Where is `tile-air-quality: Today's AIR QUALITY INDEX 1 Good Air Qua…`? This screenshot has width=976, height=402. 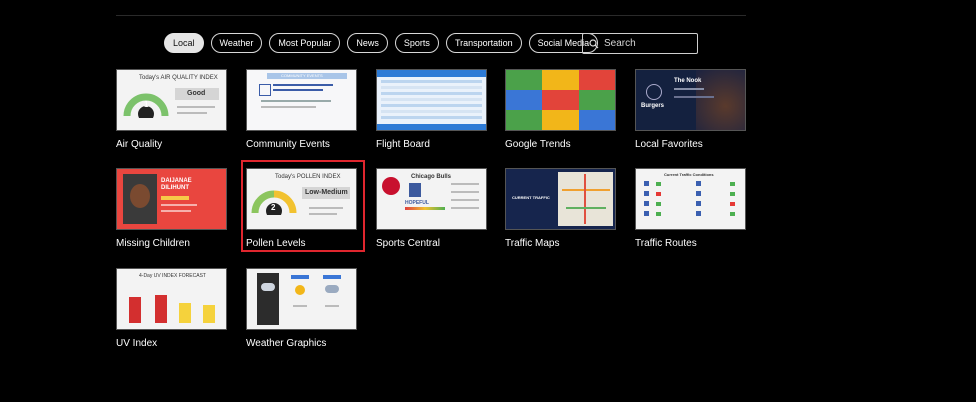
tile-air-quality: Today's AIR QUALITY INDEX 1 Good Air Qua… is located at coordinates (171, 109).